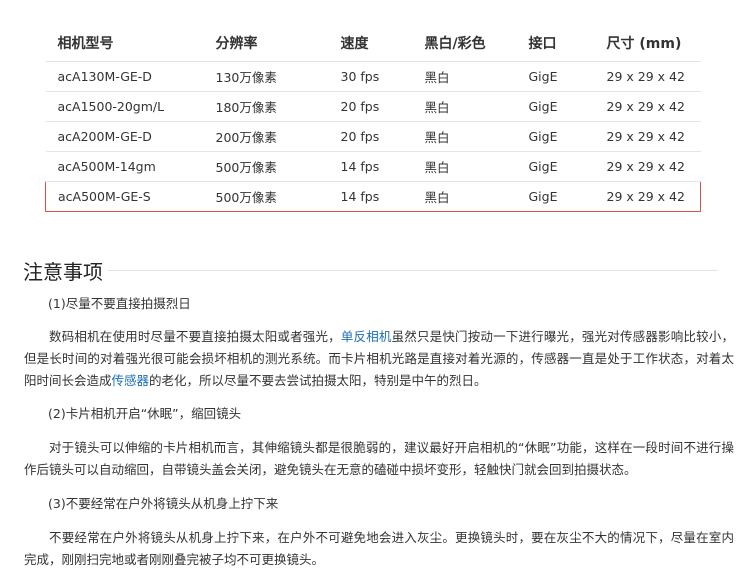 This screenshot has height=576, width=750. Describe the element at coordinates (413, 270) in the screenshot. I see `section-divider` at that location.